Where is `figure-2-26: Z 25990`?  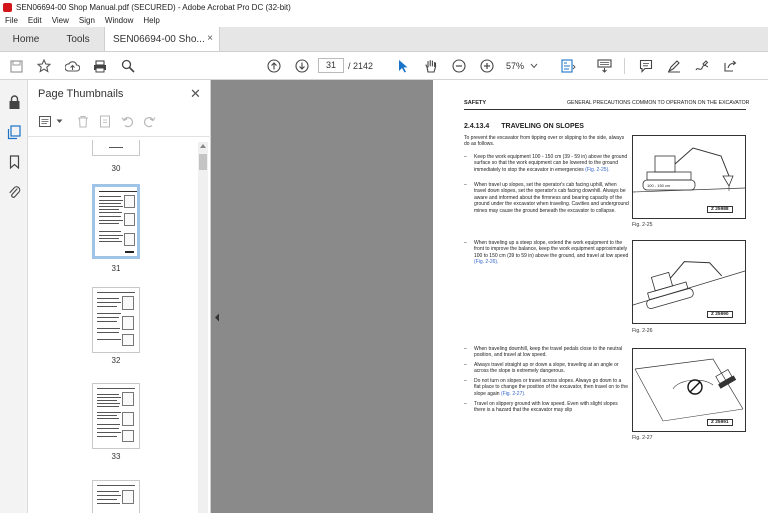
figure-2-26: Z 25990 is located at coordinates (689, 282).